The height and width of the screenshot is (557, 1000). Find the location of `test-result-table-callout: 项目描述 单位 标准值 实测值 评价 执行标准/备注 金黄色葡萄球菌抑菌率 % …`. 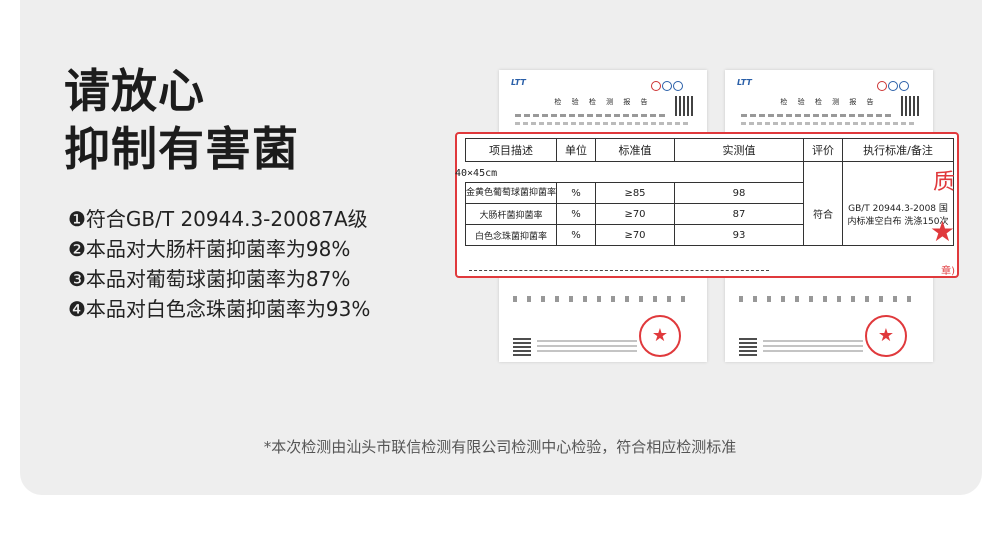

test-result-table-callout: 项目描述 单位 标准值 实测值 评价 执行标准/备注 金黄色葡萄球菌抑菌率 % … is located at coordinates (707, 205).